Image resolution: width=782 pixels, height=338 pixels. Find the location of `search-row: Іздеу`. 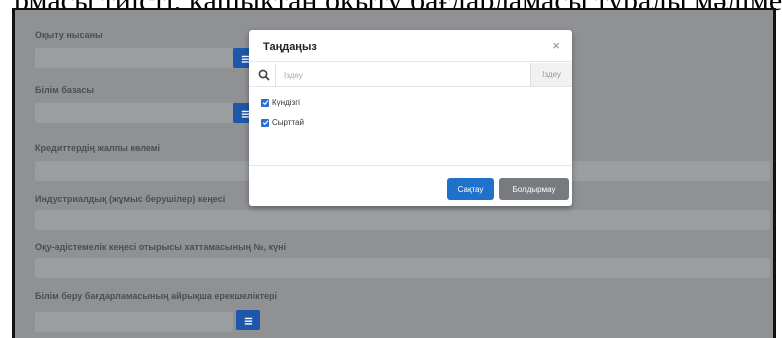

search-row: Іздеу is located at coordinates (410, 75).